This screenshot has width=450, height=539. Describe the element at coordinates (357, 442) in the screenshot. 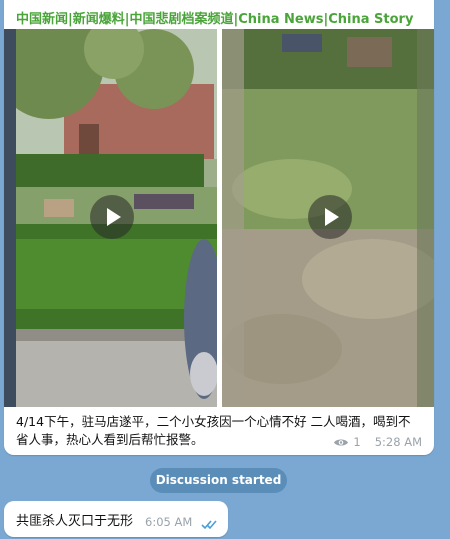

I see `view-count: 1` at that location.